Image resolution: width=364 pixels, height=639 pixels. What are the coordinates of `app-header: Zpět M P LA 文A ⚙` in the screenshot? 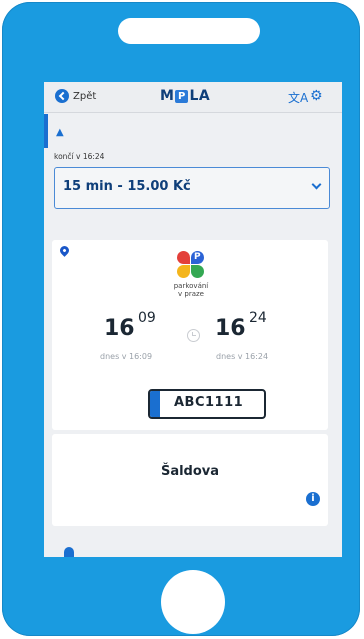 It's located at (193, 97).